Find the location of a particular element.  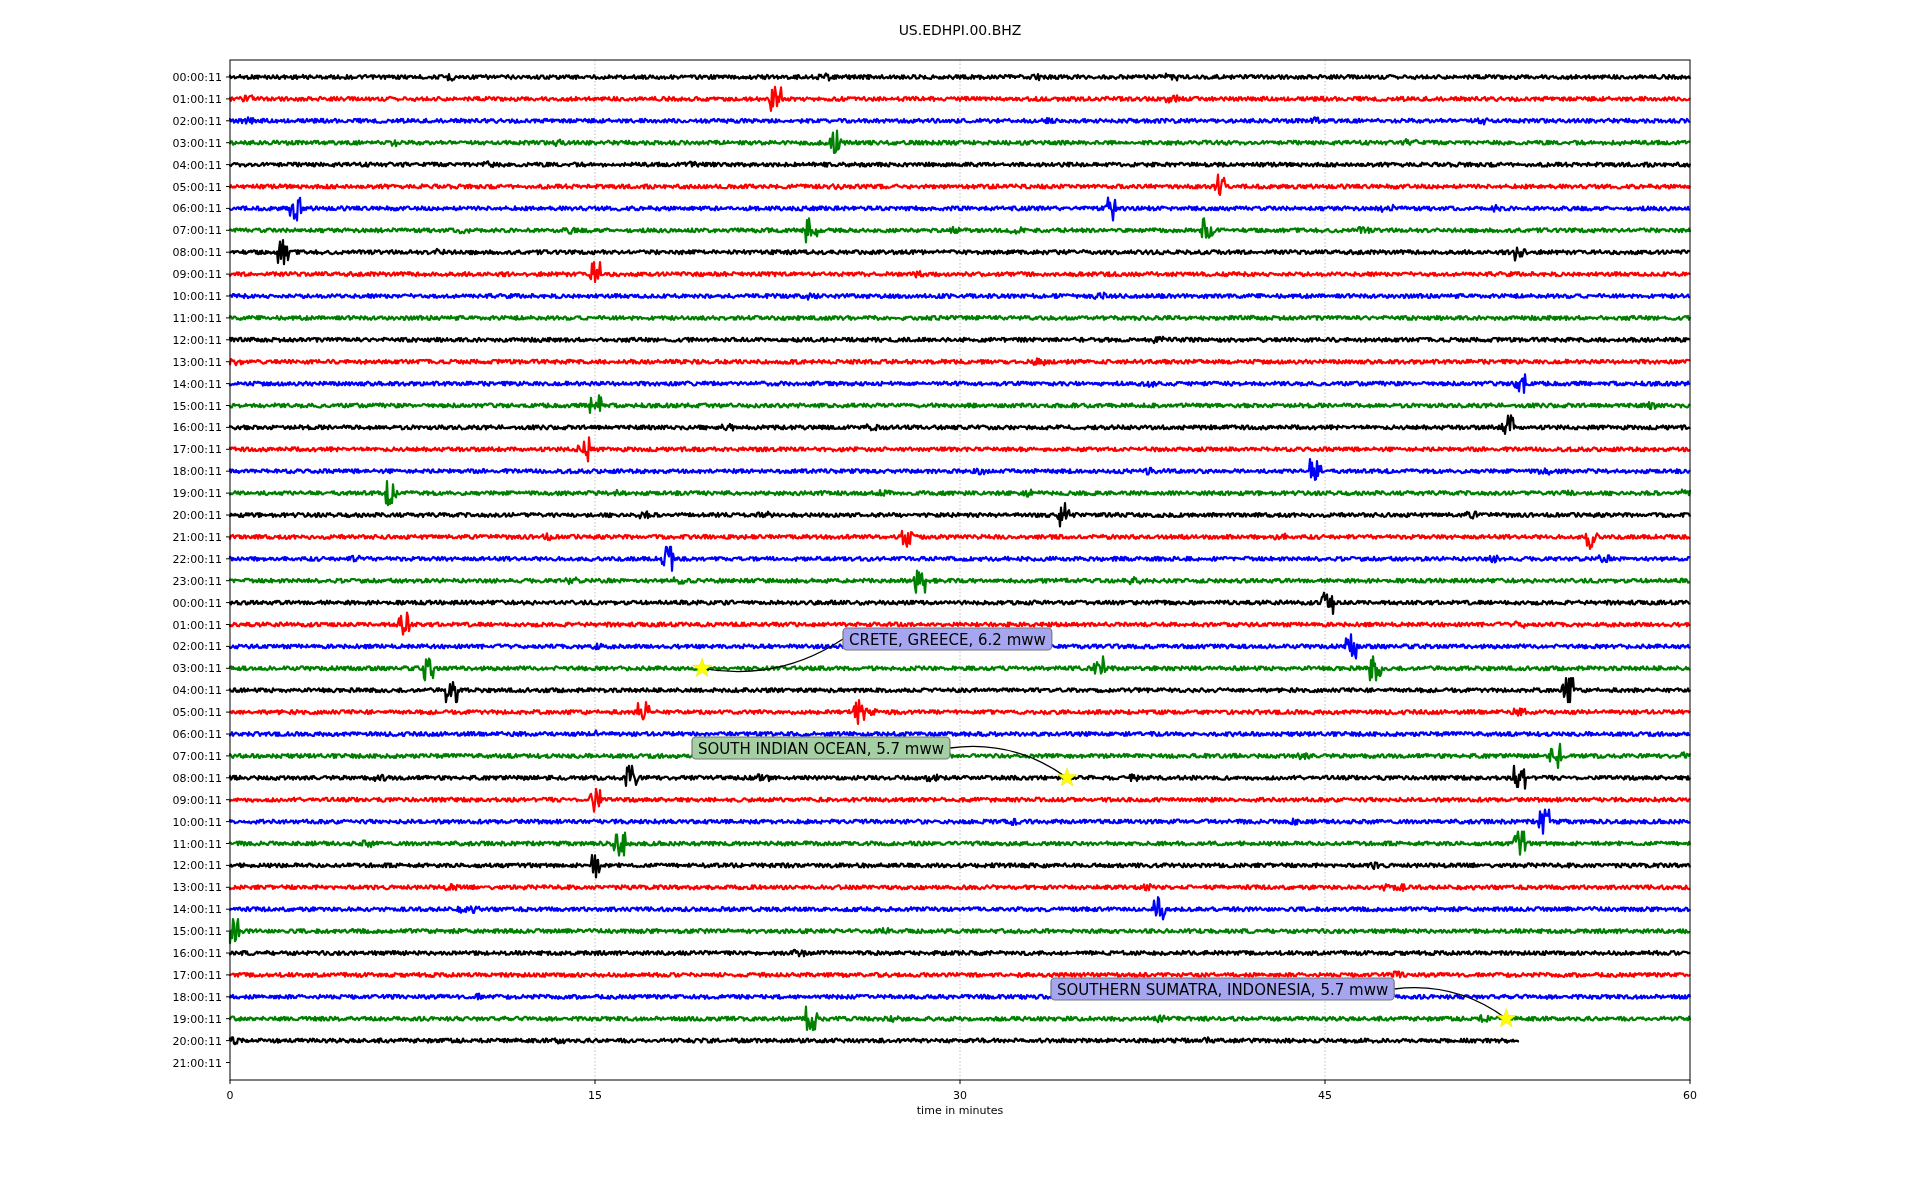

time-tick-label: 15 is located at coordinates (595, 1095).